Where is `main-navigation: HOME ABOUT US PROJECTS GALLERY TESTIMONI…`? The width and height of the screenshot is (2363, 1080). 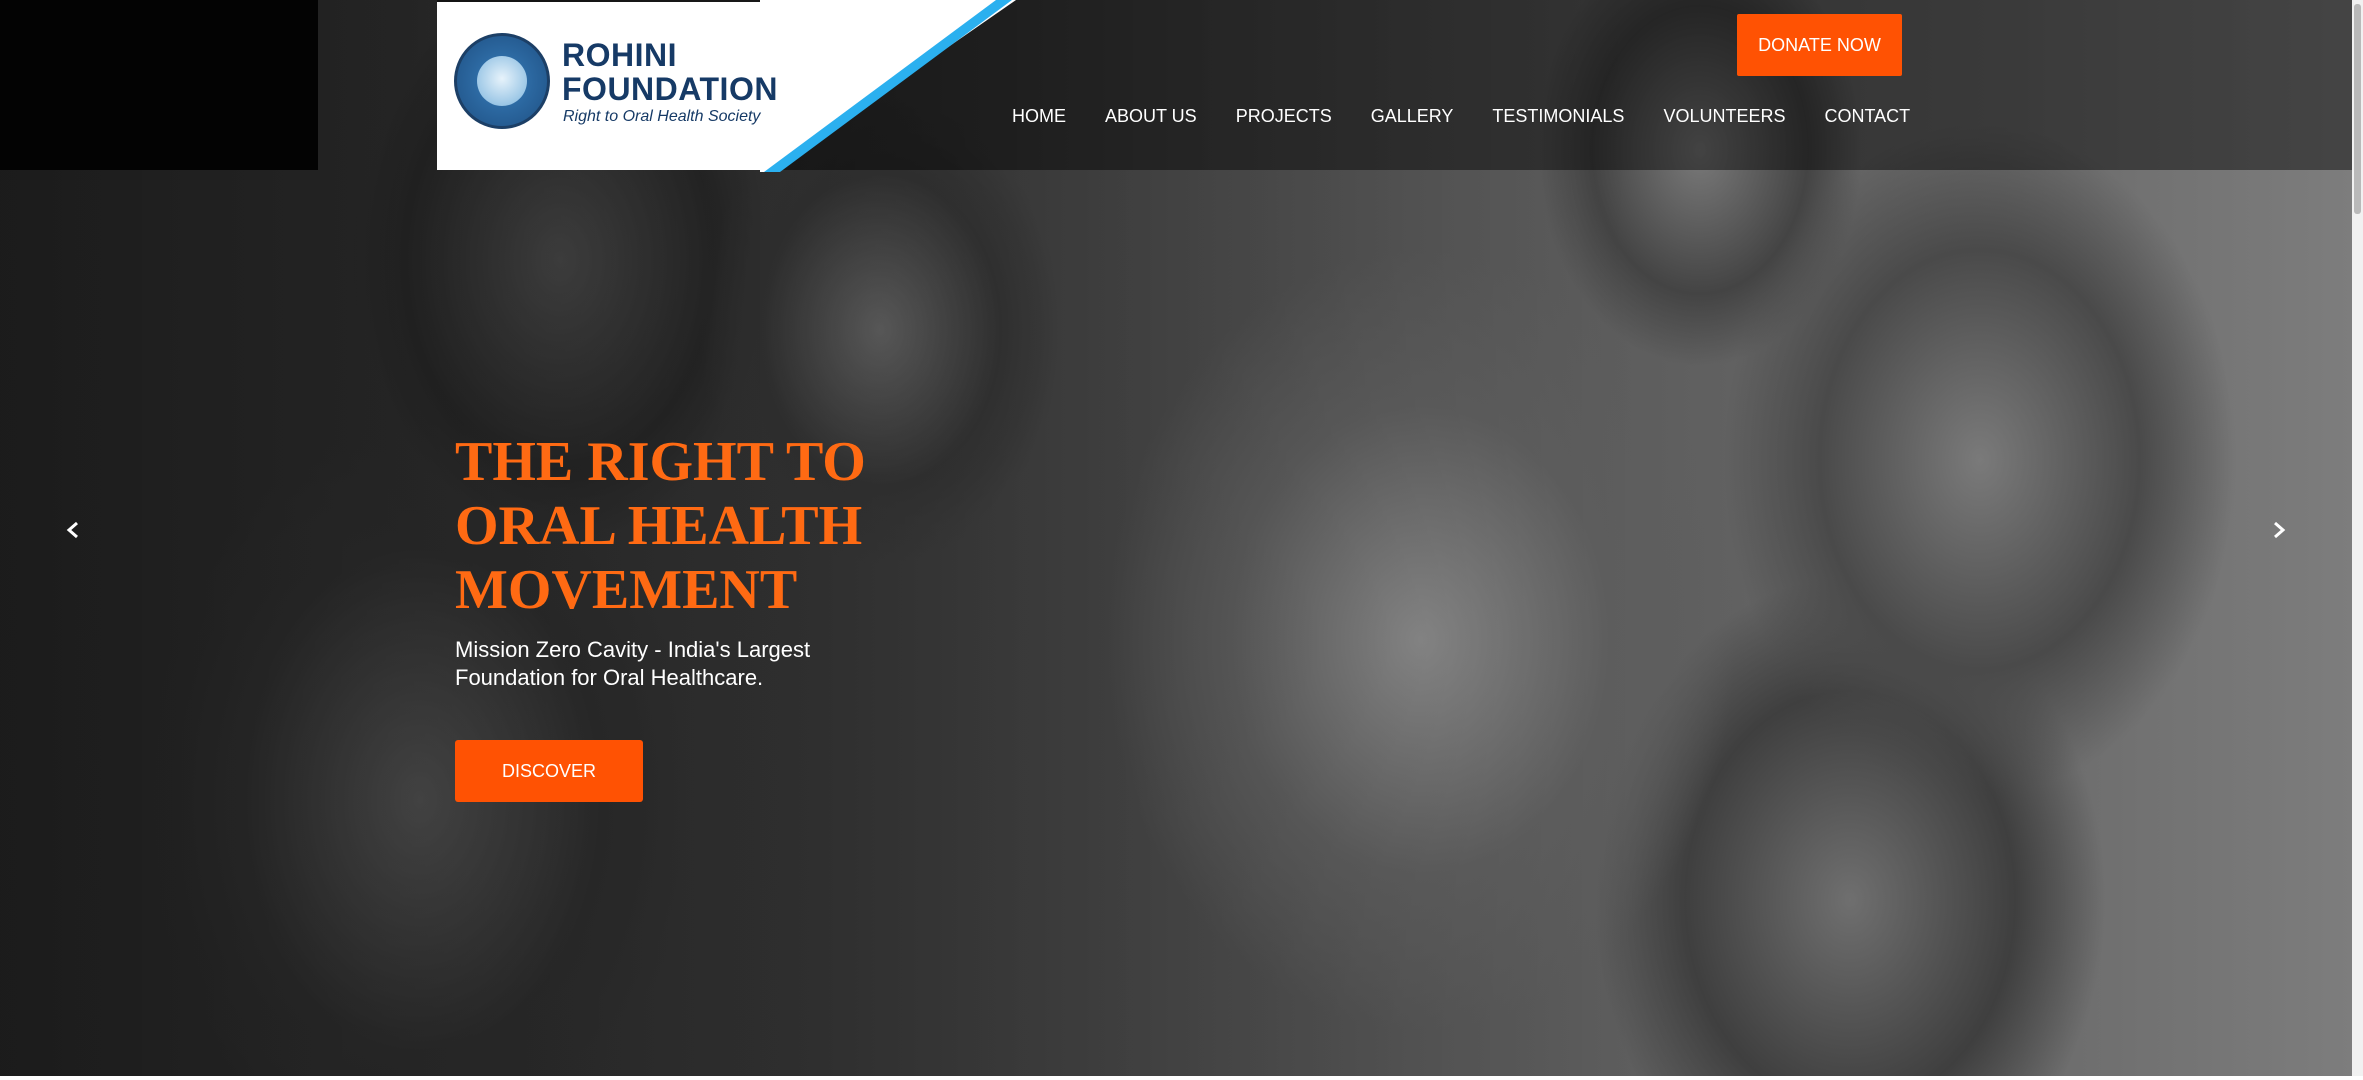 main-navigation: HOME ABOUT US PROJECTS GALLERY TESTIMONI… is located at coordinates (1461, 116).